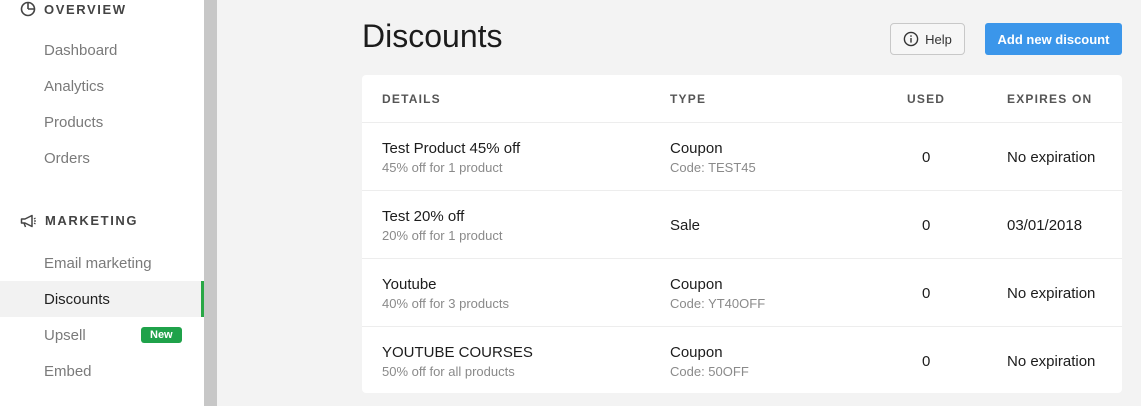  I want to click on sidebar-item-label: Analytics, so click(74, 86).